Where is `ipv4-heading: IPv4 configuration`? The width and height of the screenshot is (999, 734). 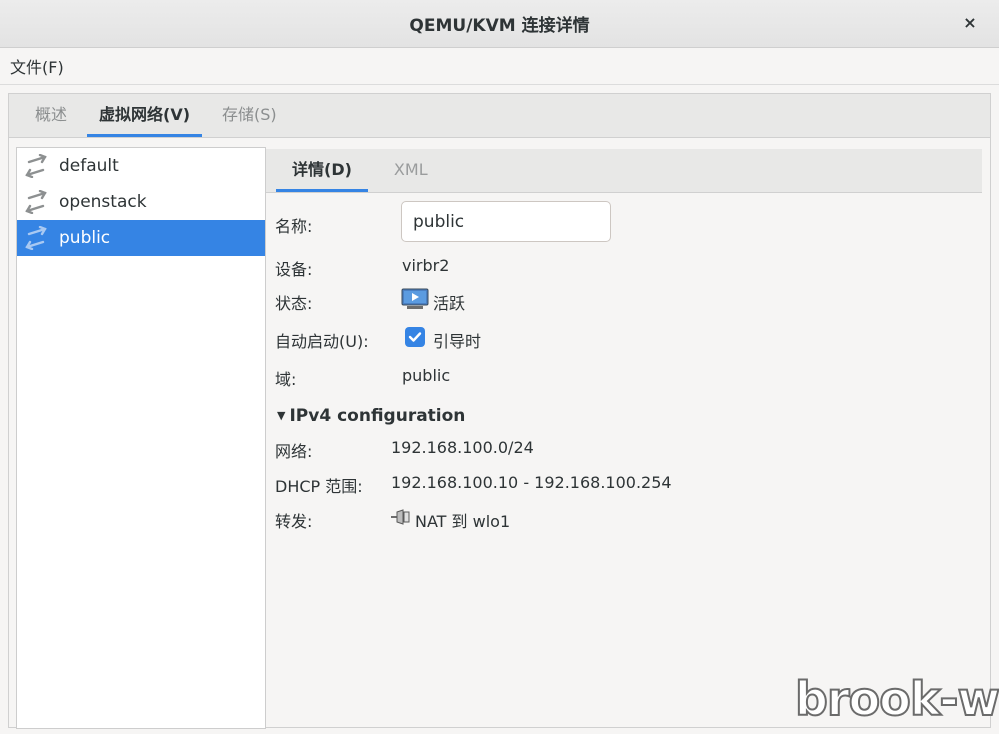 ipv4-heading: IPv4 configuration is located at coordinates (377, 416).